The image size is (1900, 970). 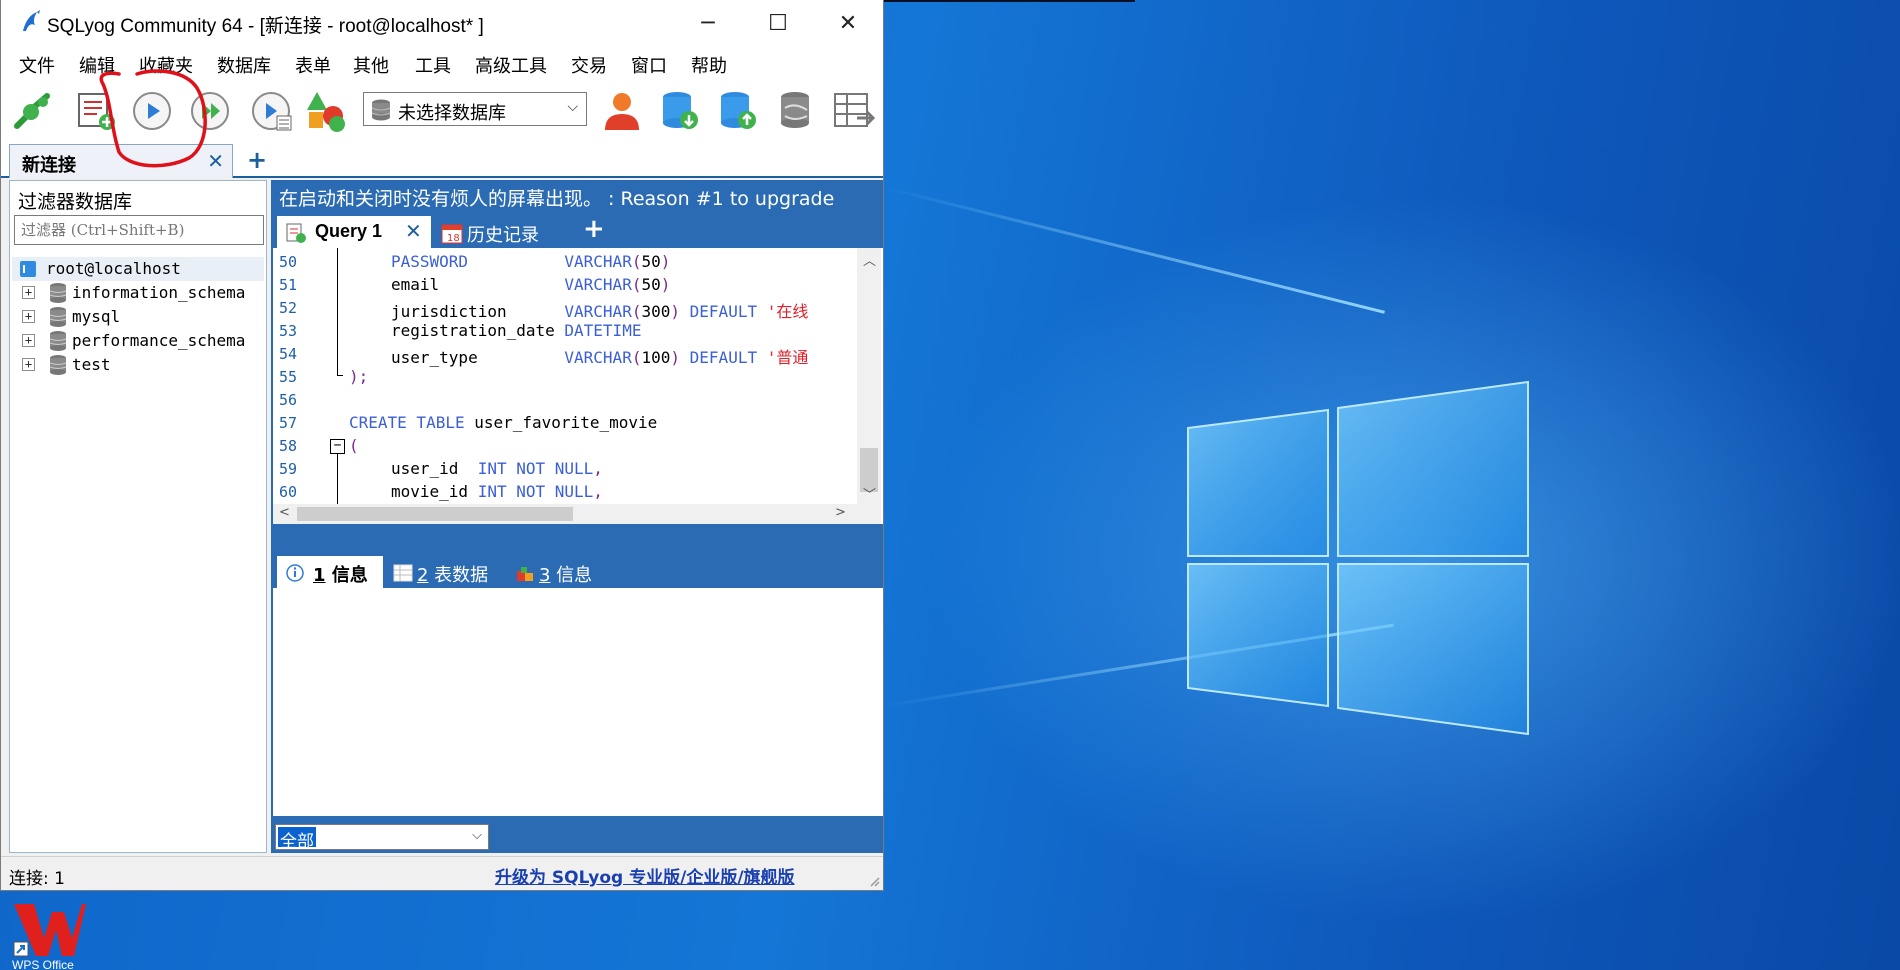 What do you see at coordinates (257, 160) in the screenshot?
I see `add-connection-tab-button: +` at bounding box center [257, 160].